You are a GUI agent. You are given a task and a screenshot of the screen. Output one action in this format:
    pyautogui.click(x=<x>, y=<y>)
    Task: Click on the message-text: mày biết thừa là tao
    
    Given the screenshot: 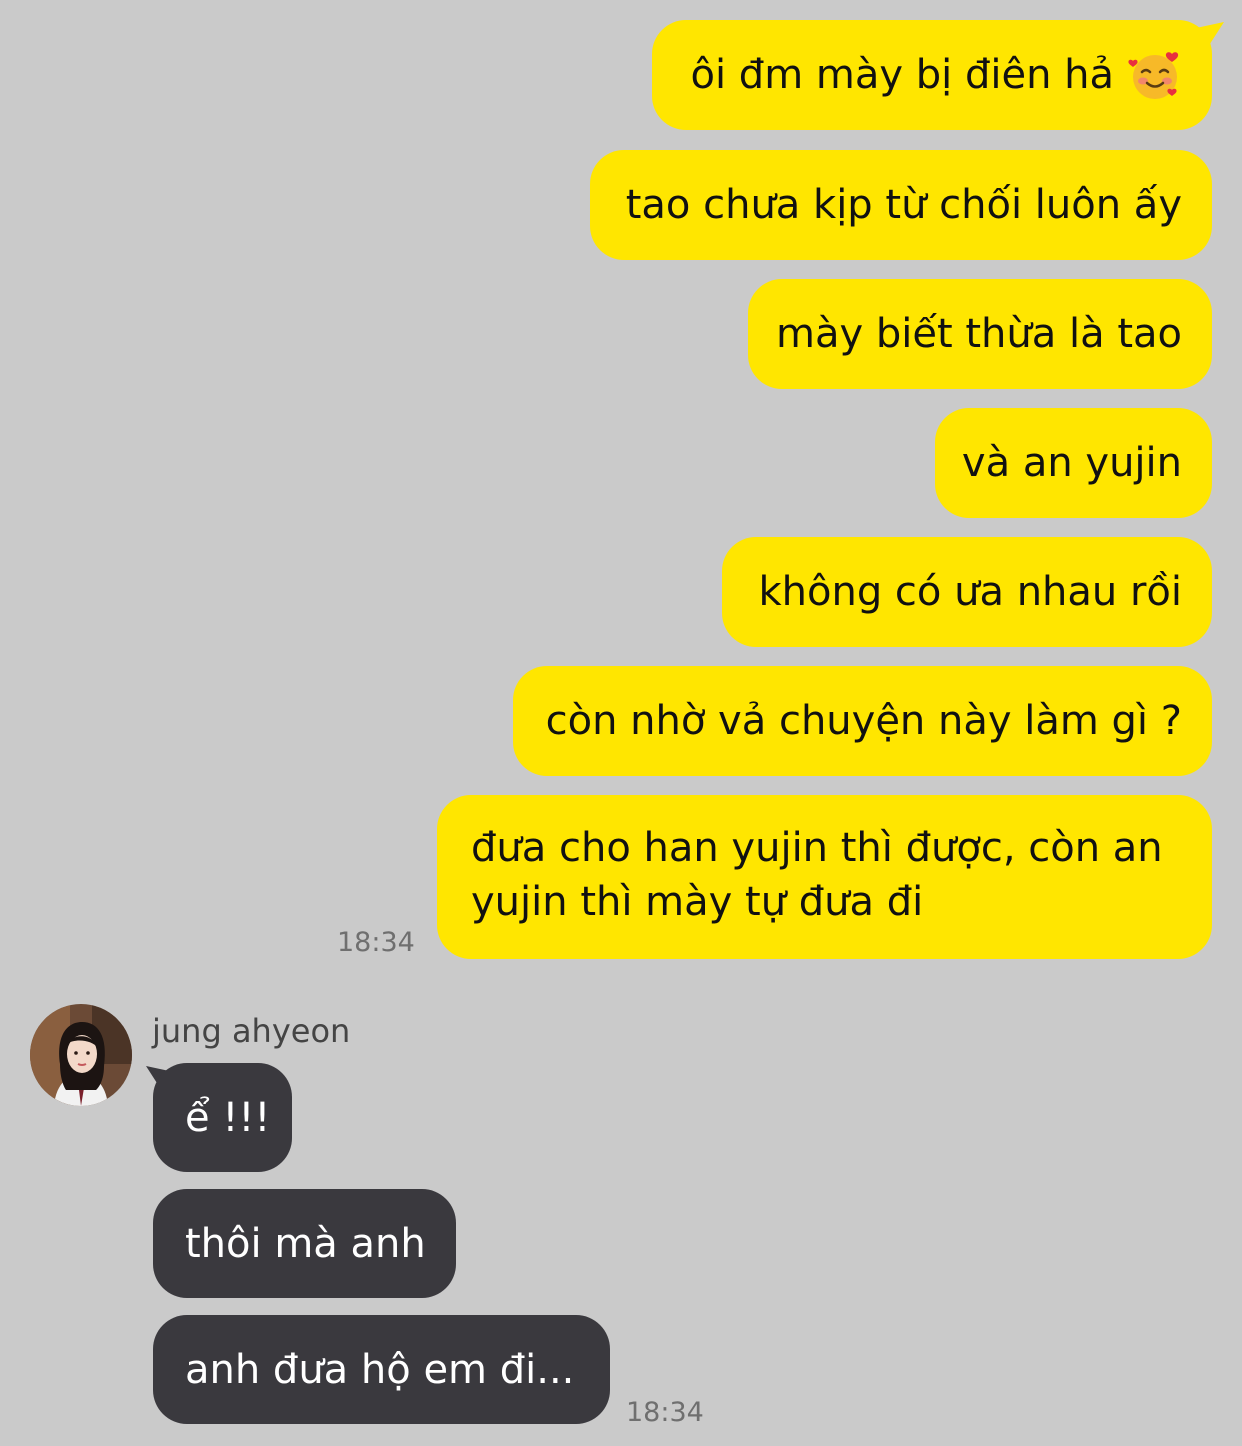 What is the action you would take?
    pyautogui.click(x=979, y=334)
    